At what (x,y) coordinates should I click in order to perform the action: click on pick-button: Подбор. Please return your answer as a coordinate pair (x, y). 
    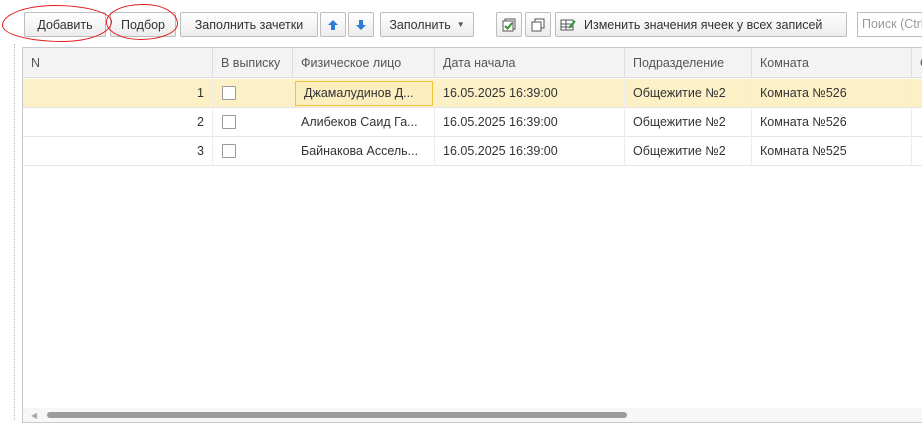
    Looking at the image, I should click on (143, 24).